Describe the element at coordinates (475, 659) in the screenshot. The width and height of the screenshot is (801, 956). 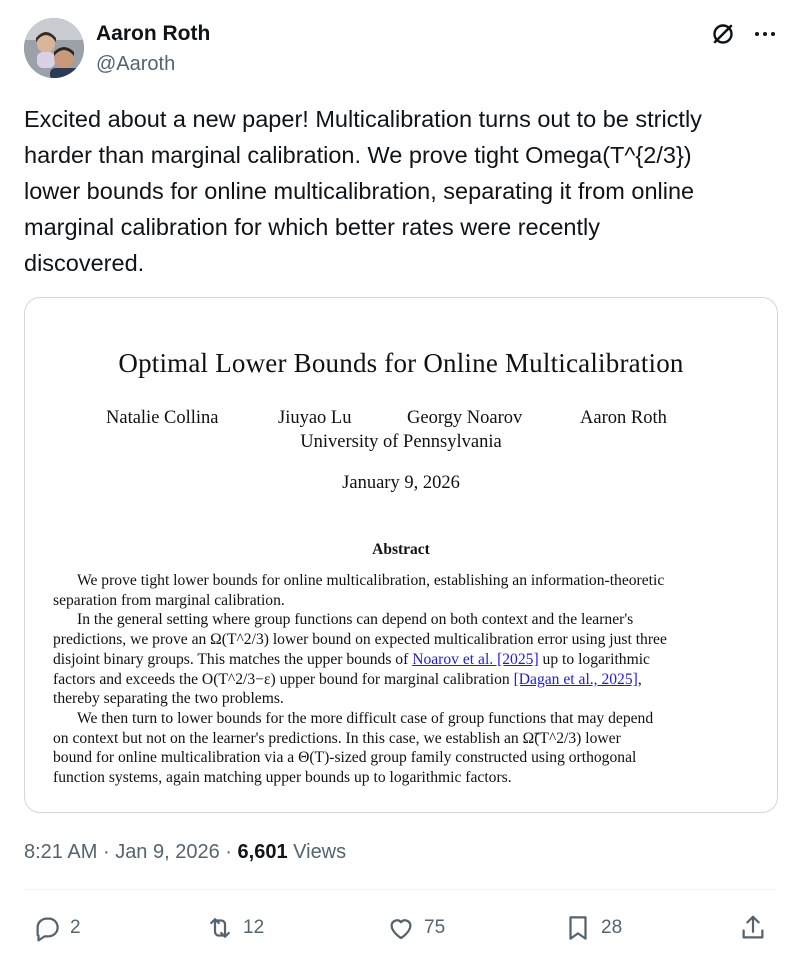
I see `citation-link: Noarov et al. [2025]` at that location.